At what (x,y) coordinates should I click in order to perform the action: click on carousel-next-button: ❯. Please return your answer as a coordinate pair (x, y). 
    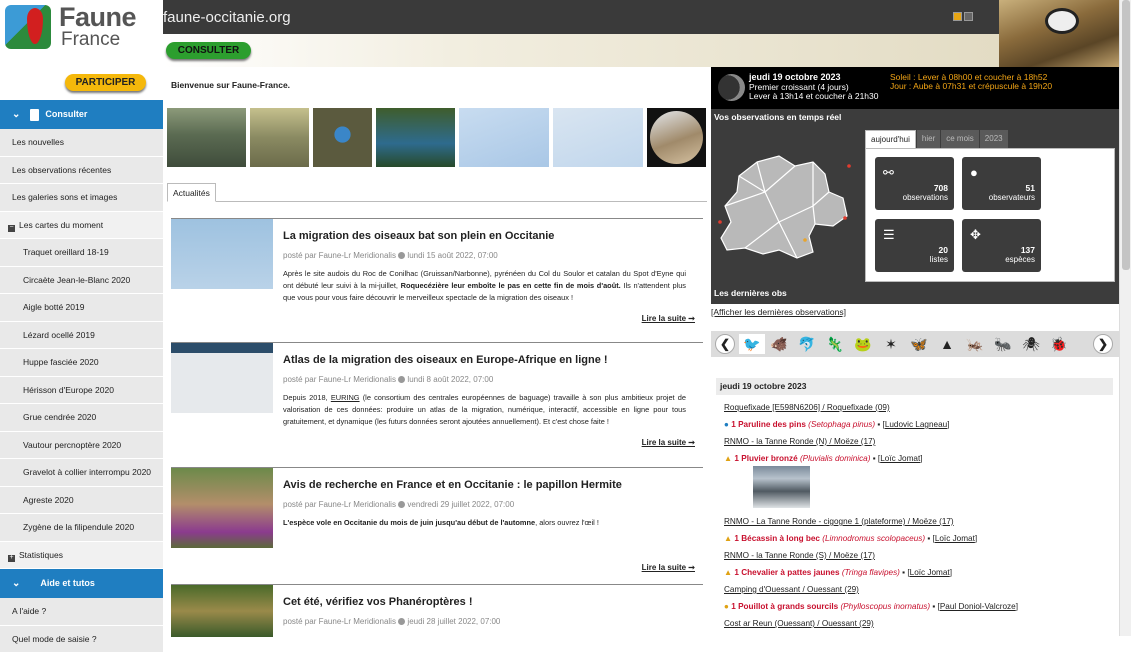
    Looking at the image, I should click on (1103, 344).